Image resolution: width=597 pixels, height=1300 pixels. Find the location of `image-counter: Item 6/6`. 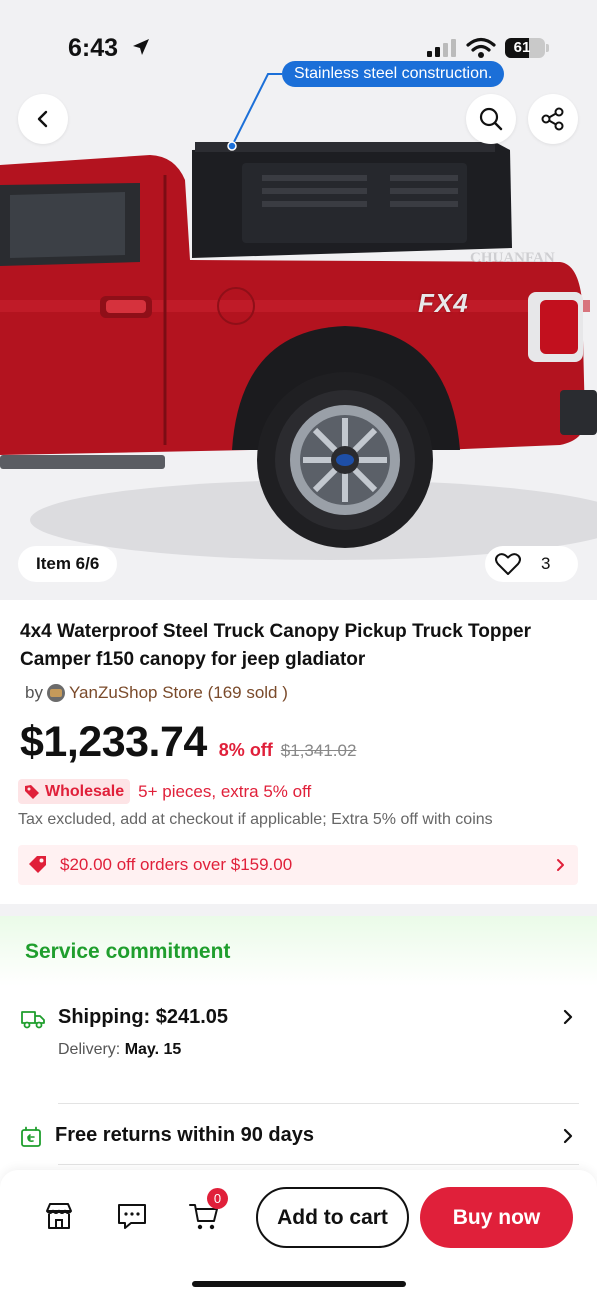

image-counter: Item 6/6 is located at coordinates (68, 564).